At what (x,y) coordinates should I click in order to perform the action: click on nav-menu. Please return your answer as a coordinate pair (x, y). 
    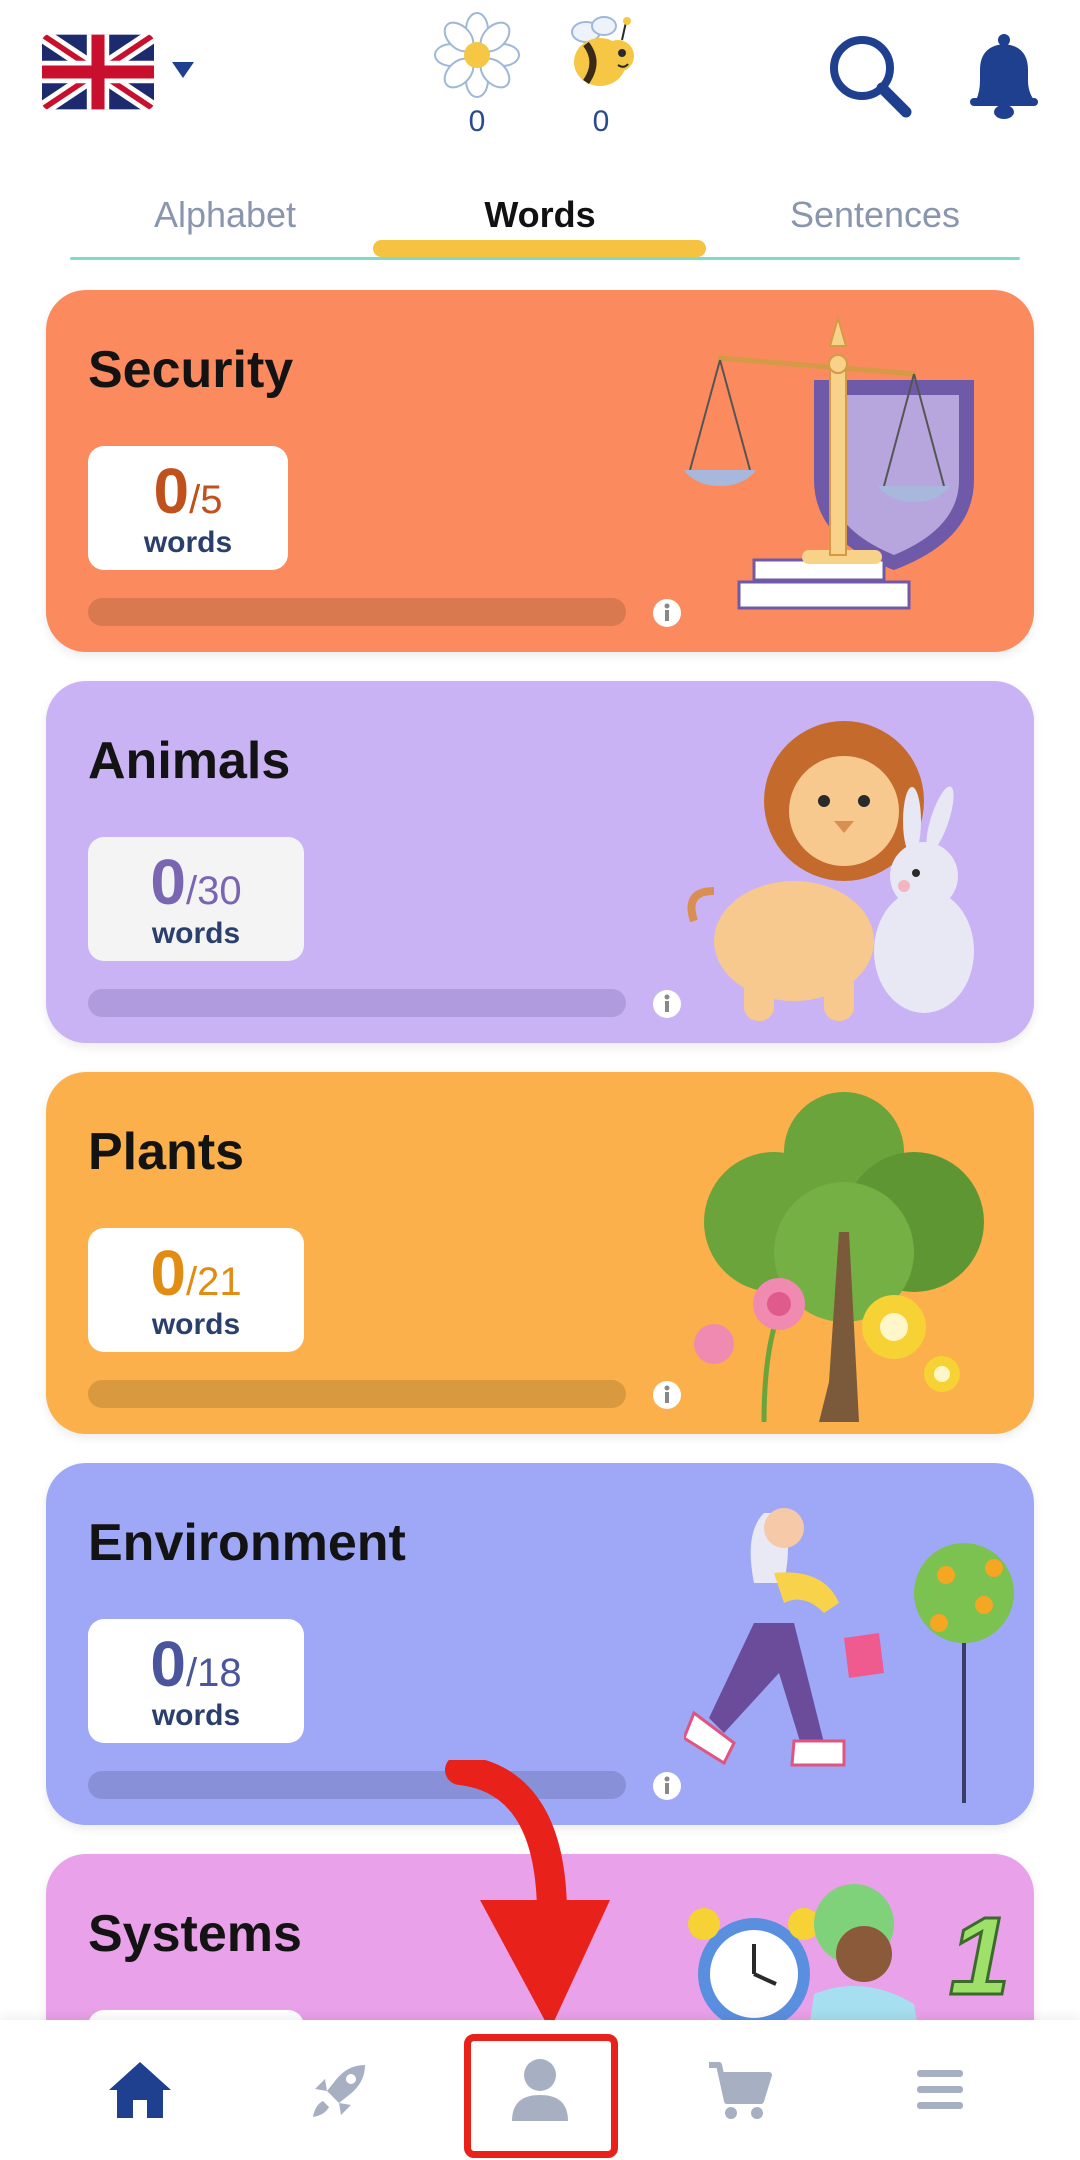
    Looking at the image, I should click on (940, 2090).